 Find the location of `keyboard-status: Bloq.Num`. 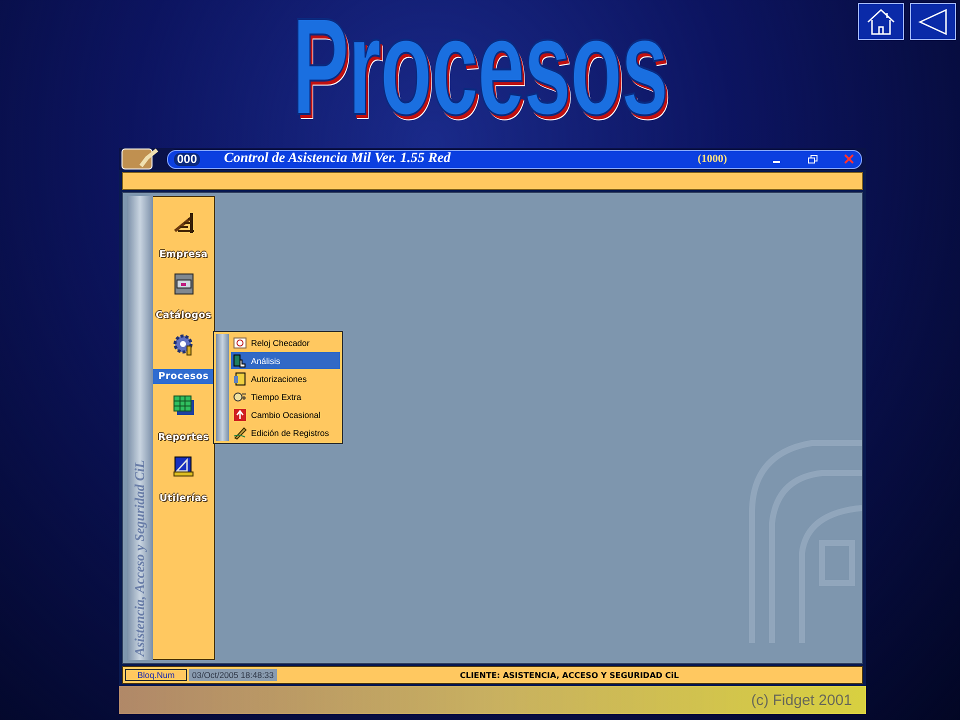

keyboard-status: Bloq.Num is located at coordinates (156, 675).